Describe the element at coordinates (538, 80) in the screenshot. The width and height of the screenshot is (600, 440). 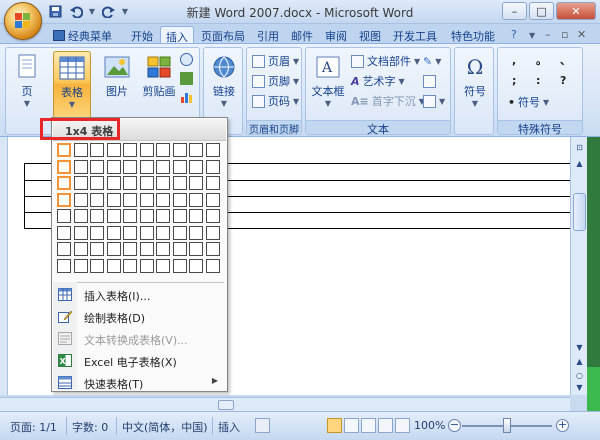
I see `symbol-colon-button: :` at that location.